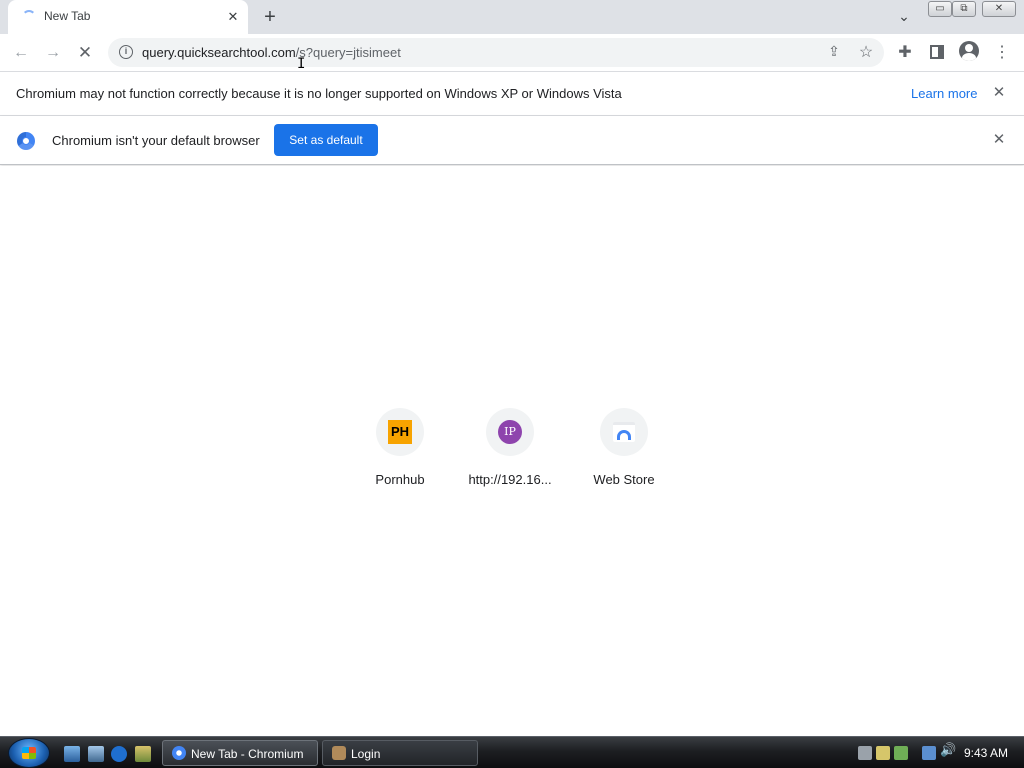 The width and height of the screenshot is (1024, 768). I want to click on quick-launch-app-icon, so click(143, 754).